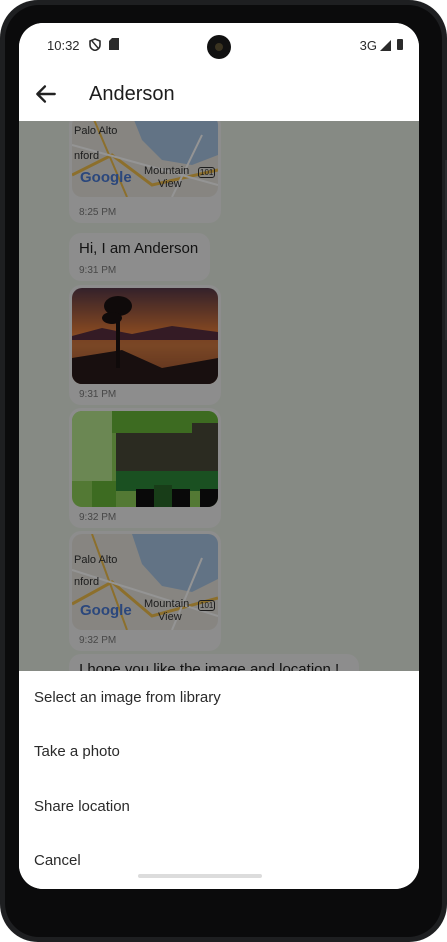  Describe the element at coordinates (95, 44) in the screenshot. I see `shield-icon` at that location.